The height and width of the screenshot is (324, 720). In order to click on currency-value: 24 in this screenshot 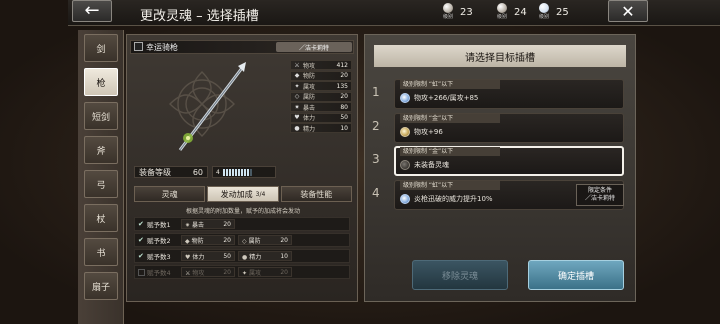, I will do `click(520, 12)`.